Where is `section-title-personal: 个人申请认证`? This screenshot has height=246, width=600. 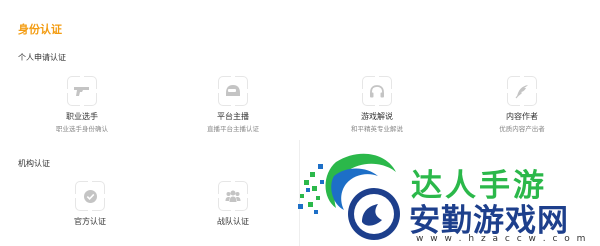
section-title-personal: 个人申请认证 is located at coordinates (42, 57).